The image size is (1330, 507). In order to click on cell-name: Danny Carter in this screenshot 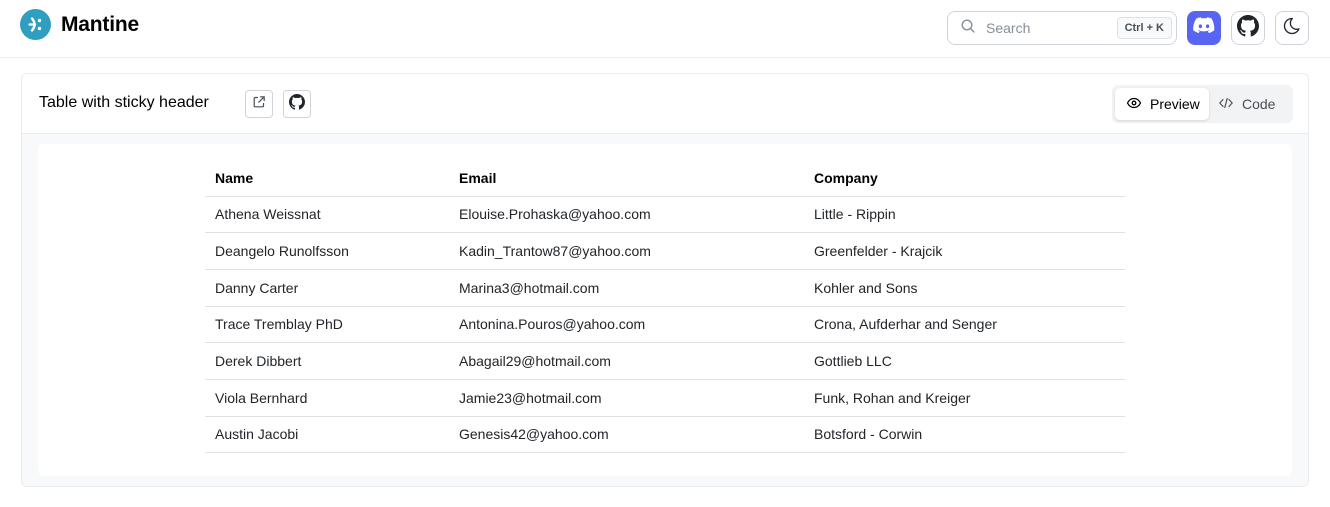, I will do `click(327, 288)`.